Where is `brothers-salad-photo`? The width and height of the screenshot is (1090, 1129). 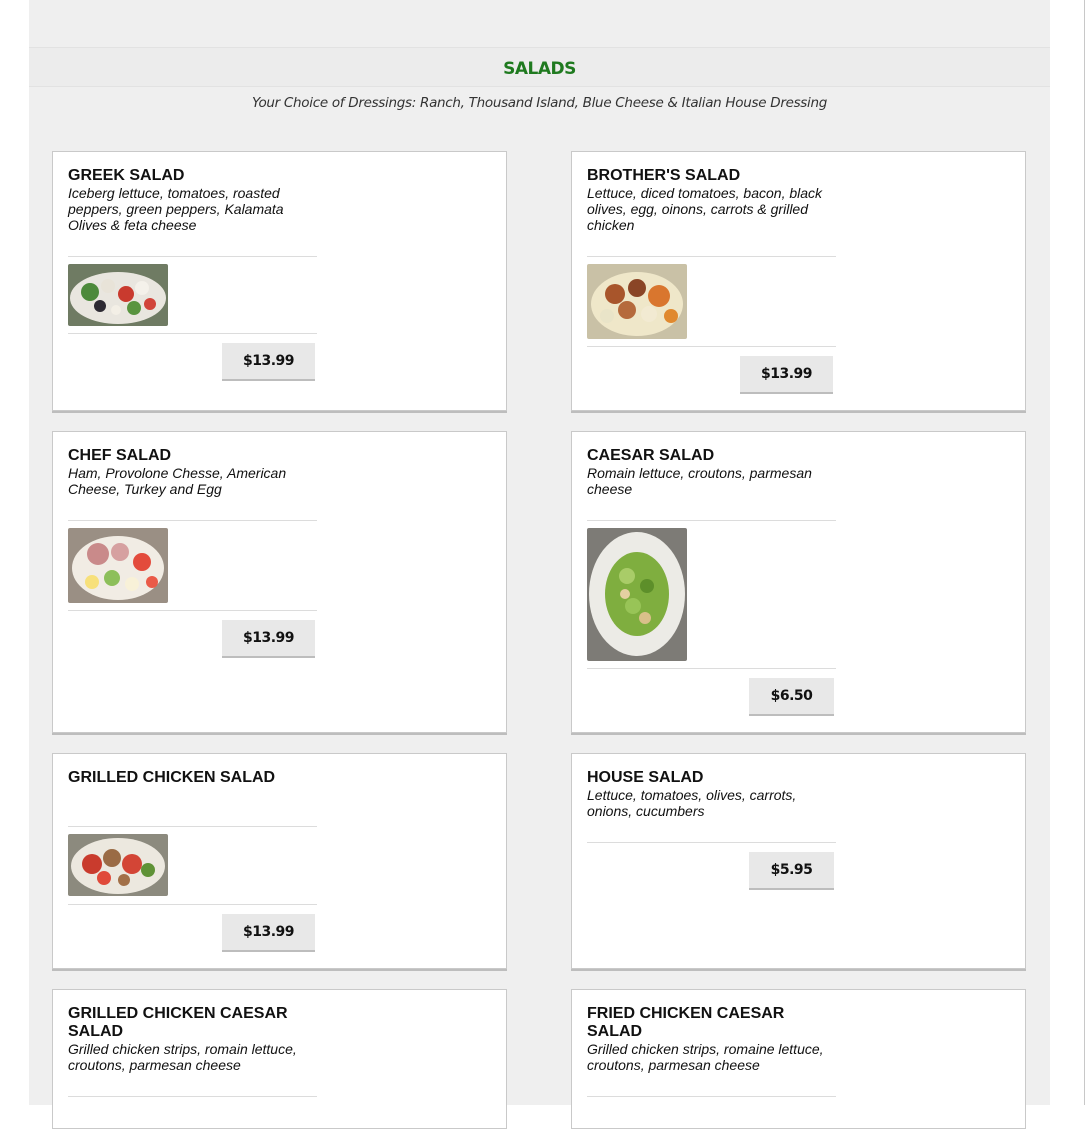
brothers-salad-photo is located at coordinates (637, 301).